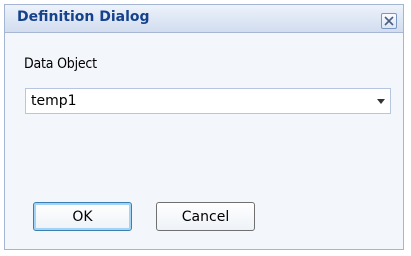  I want to click on close-icon, so click(389, 21).